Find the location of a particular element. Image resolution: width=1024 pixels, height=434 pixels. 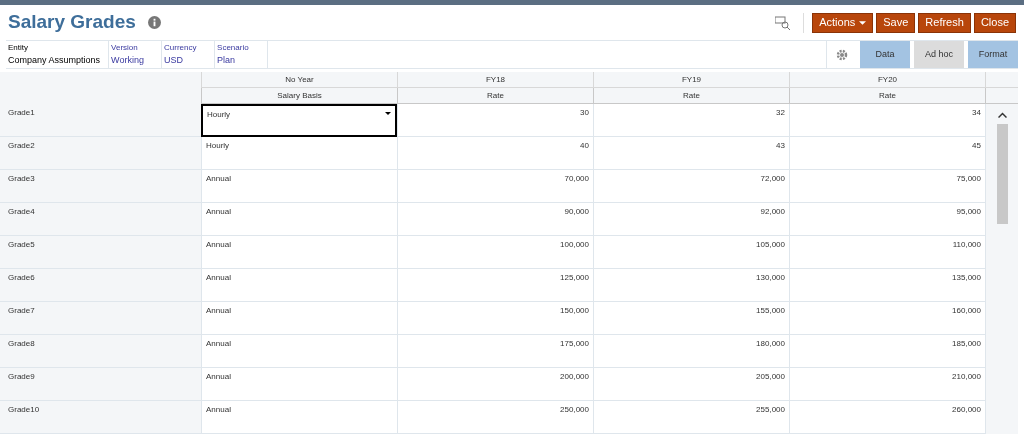

pov-value: Company Assumptions is located at coordinates (54, 60).